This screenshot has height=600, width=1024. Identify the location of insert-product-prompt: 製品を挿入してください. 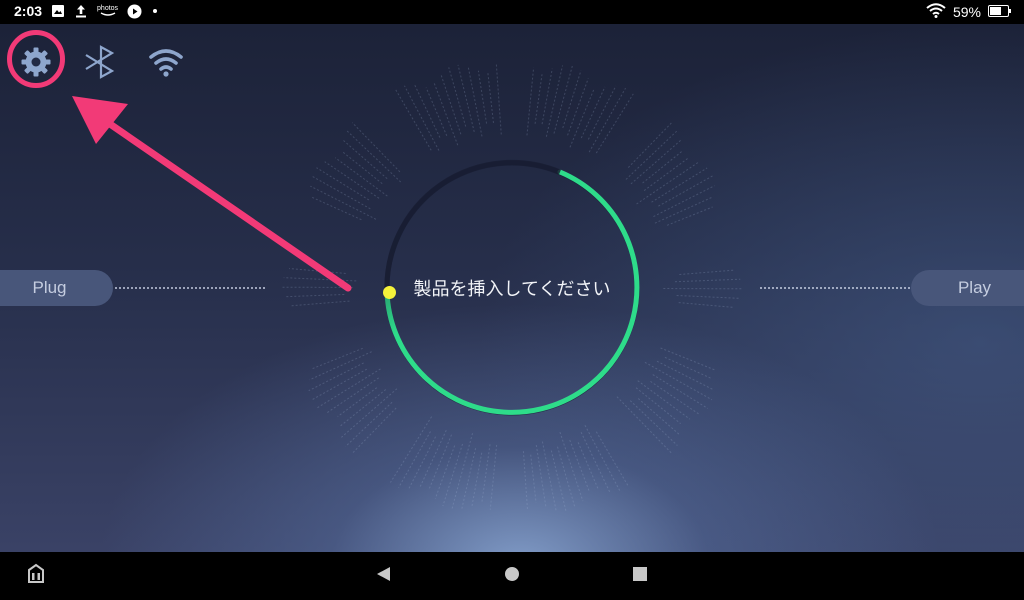
(512, 289).